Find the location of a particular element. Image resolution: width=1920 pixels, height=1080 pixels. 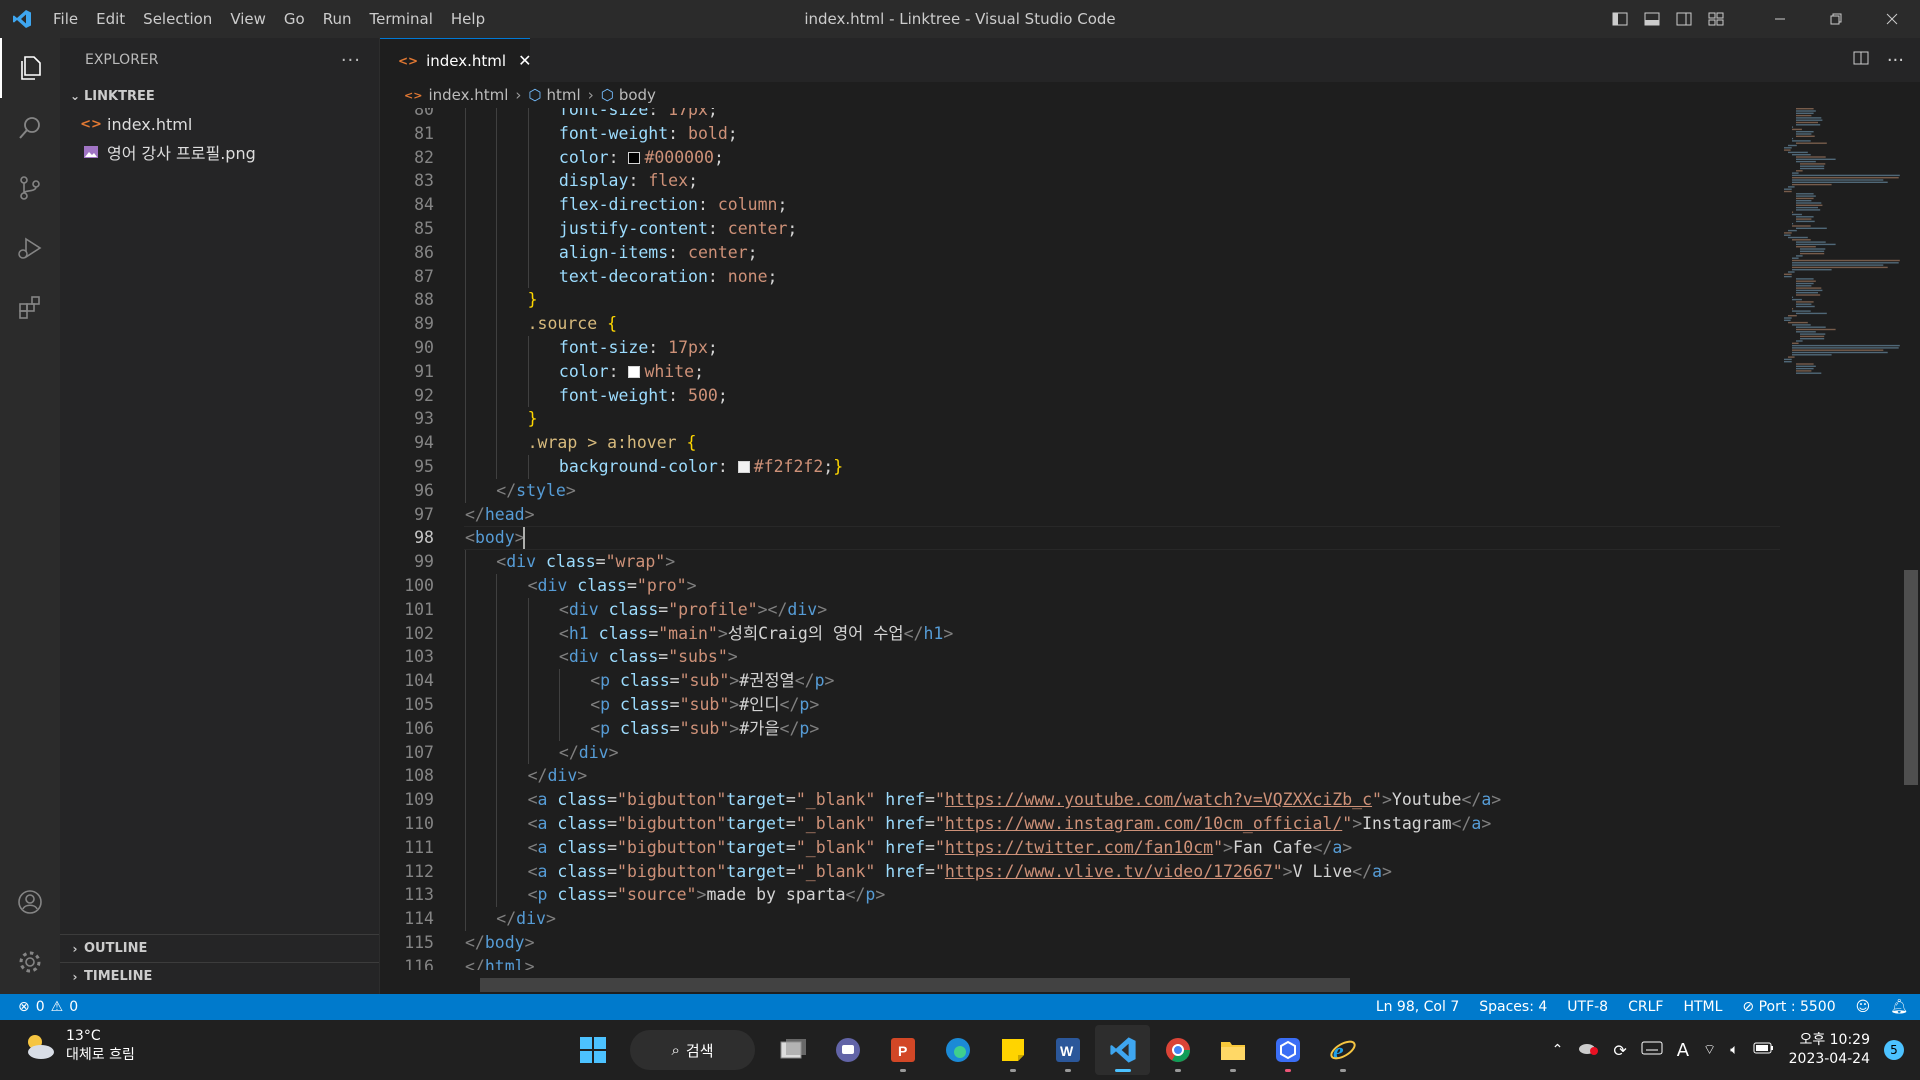

code-line: 81 font-weight: bold; is located at coordinates (1080, 133).